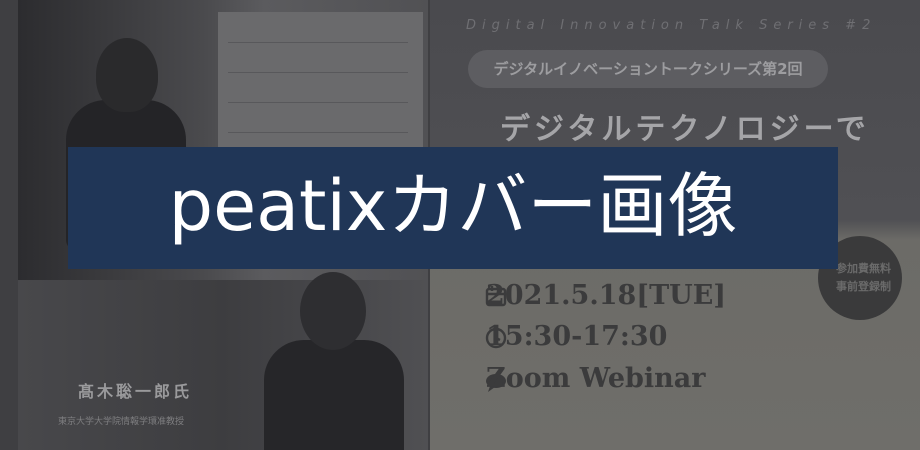  Describe the element at coordinates (334, 395) in the screenshot. I see `speaker-2-silhouette` at that location.